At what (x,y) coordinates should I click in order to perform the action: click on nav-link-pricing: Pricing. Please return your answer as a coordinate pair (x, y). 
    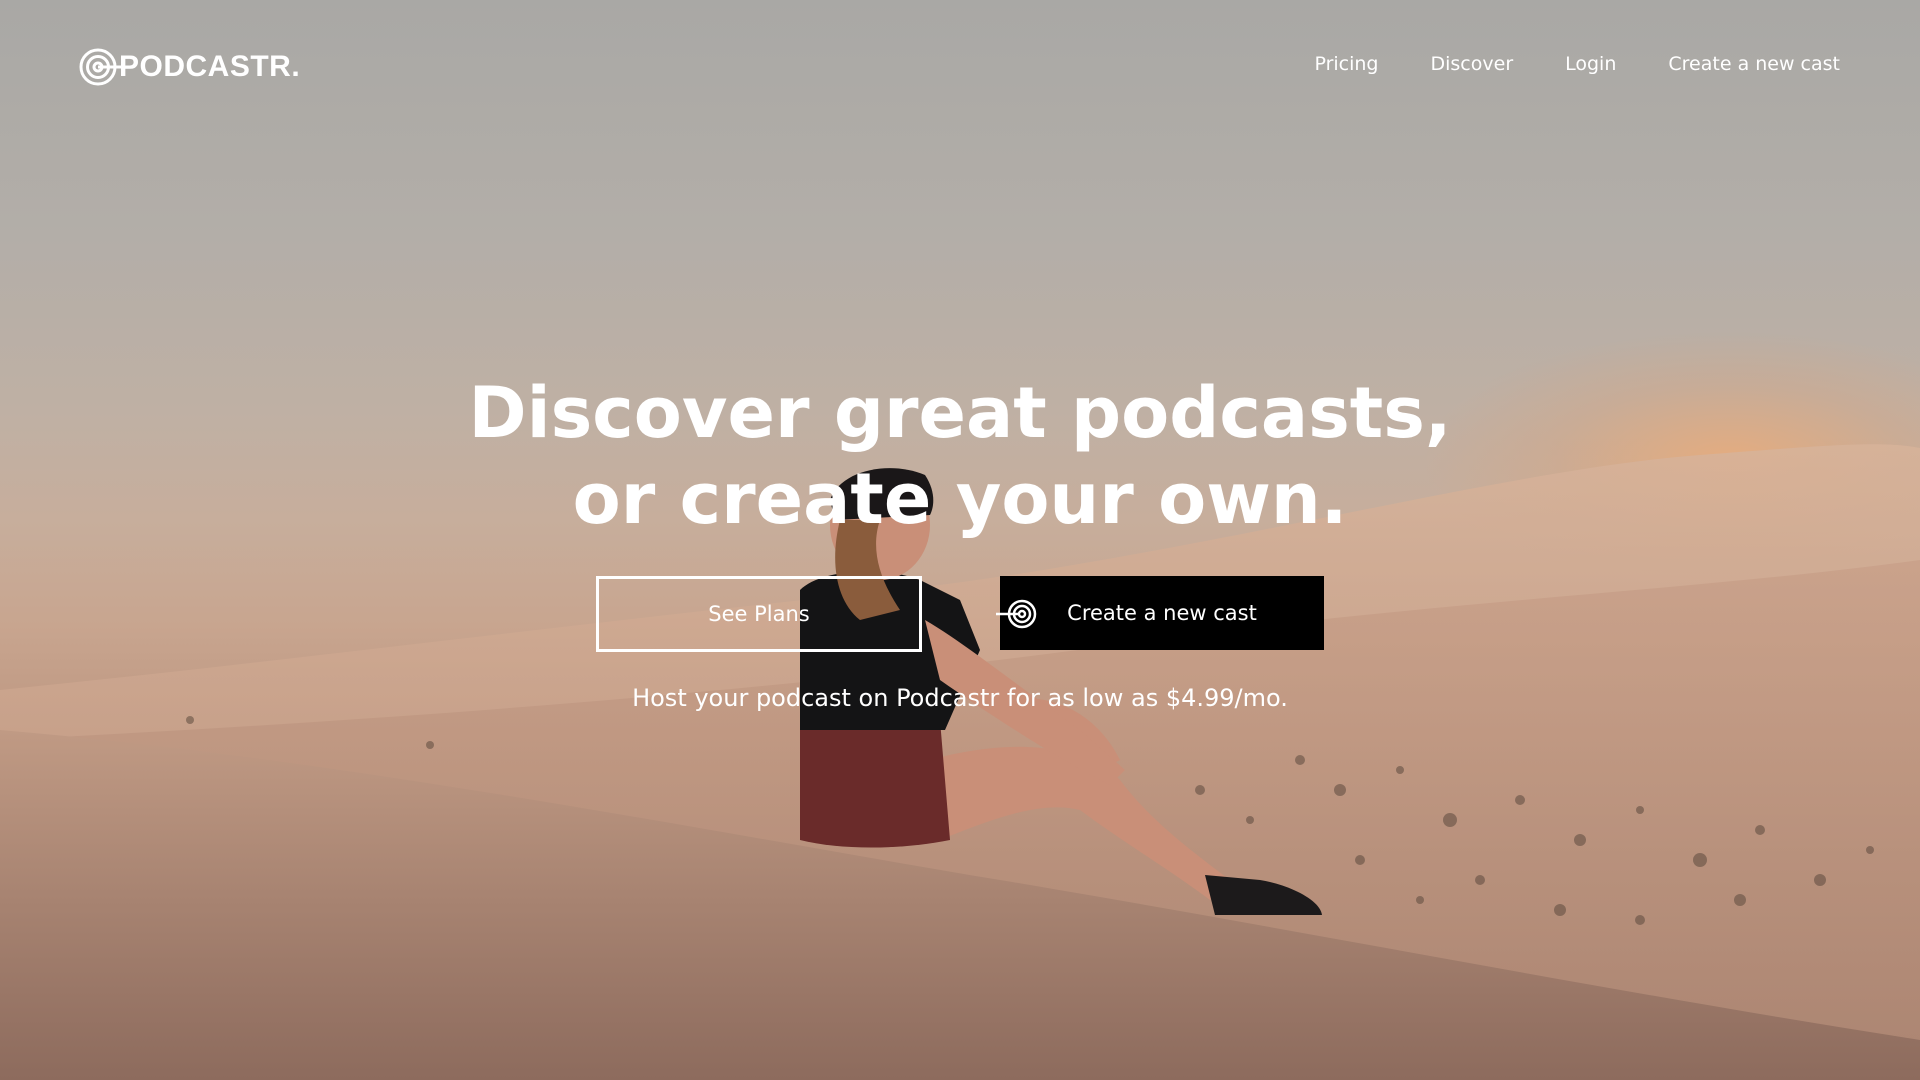
    Looking at the image, I should click on (1346, 64).